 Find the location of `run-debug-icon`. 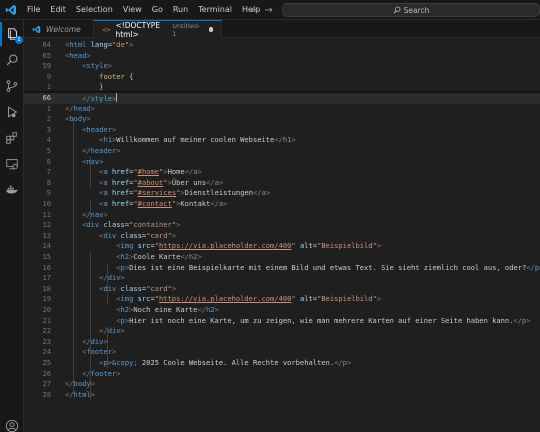

run-debug-icon is located at coordinates (12, 112).